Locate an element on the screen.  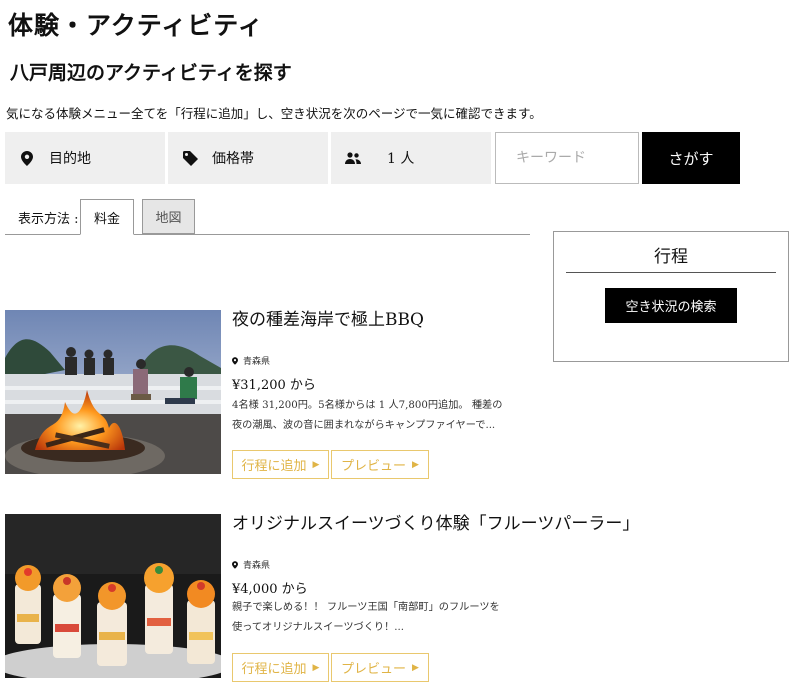
itinerary-panel: 行程 空き状況の検索 is located at coordinates (671, 296).